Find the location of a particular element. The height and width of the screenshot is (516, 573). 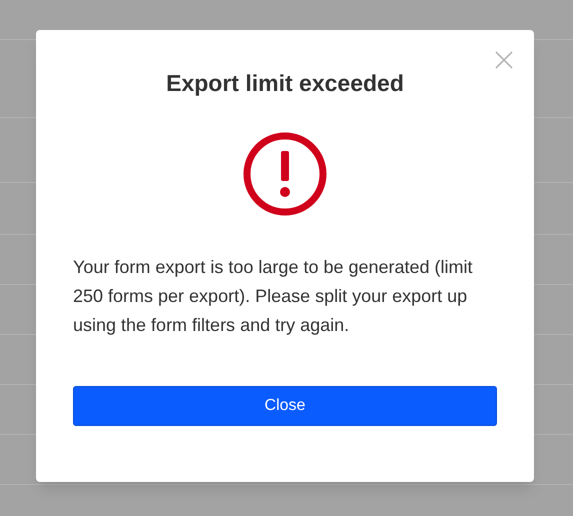

dialog-title: Export limit exceeded is located at coordinates (285, 83).